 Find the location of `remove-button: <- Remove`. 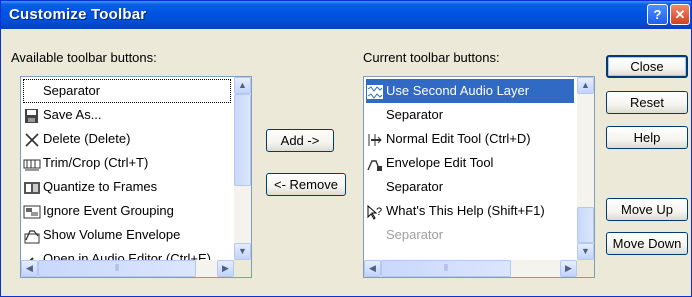

remove-button: <- Remove is located at coordinates (306, 184).